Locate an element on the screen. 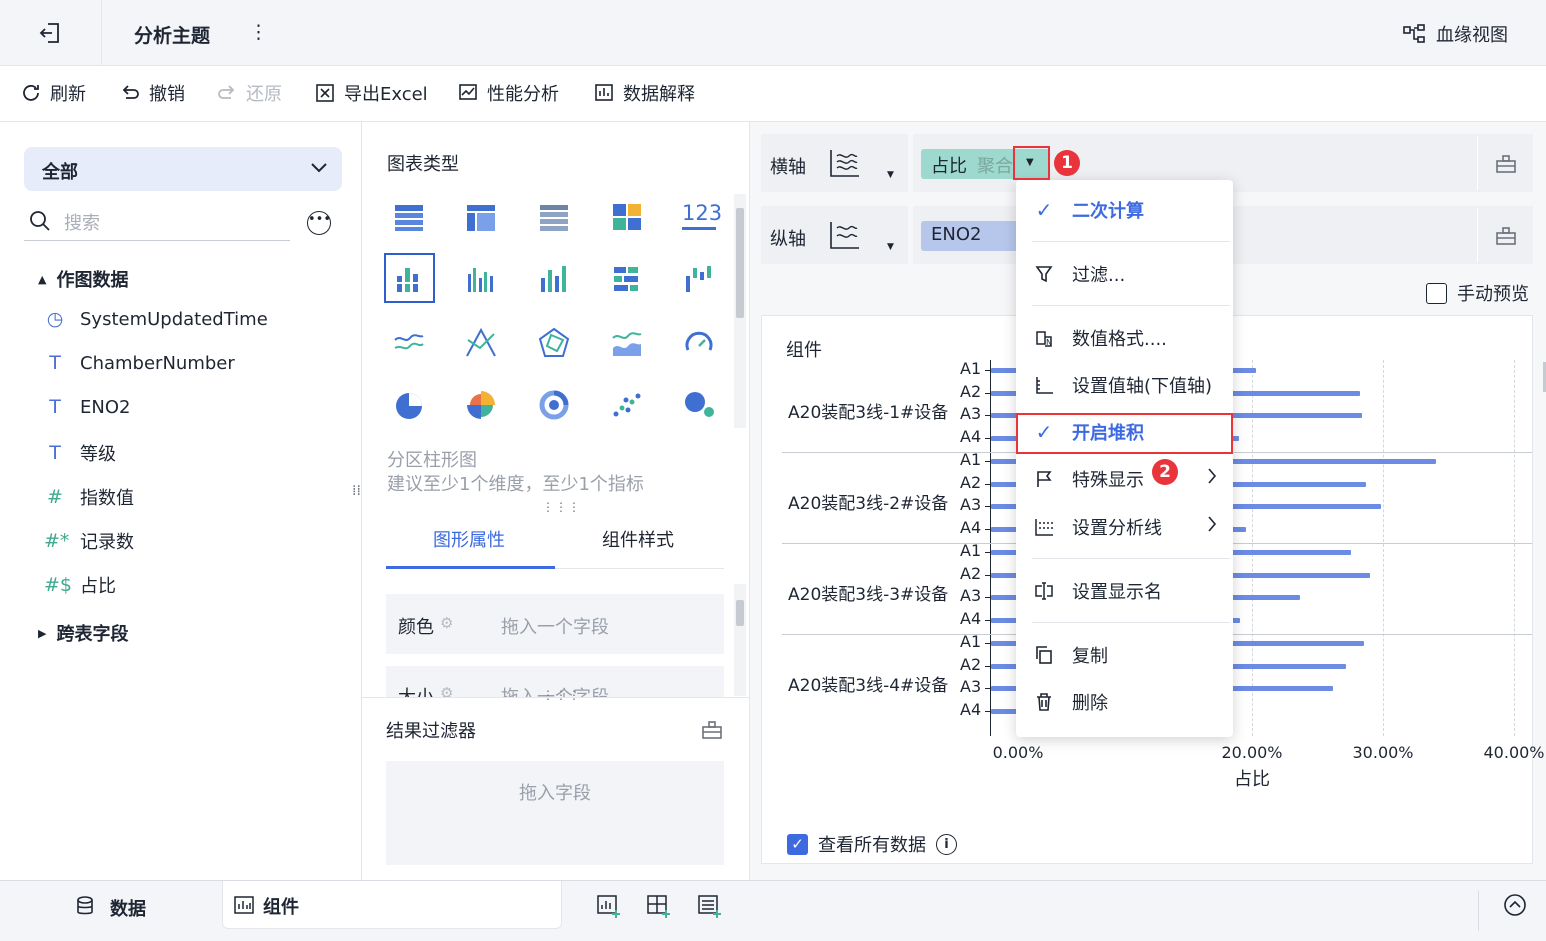 This screenshot has height=941, width=1546. info-icon: i is located at coordinates (946, 844).